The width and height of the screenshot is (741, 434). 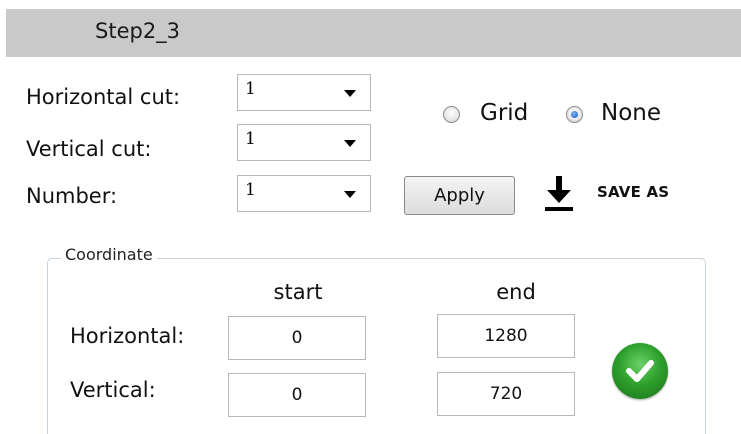 What do you see at coordinates (631, 113) in the screenshot?
I see `none-radio-label: None` at bounding box center [631, 113].